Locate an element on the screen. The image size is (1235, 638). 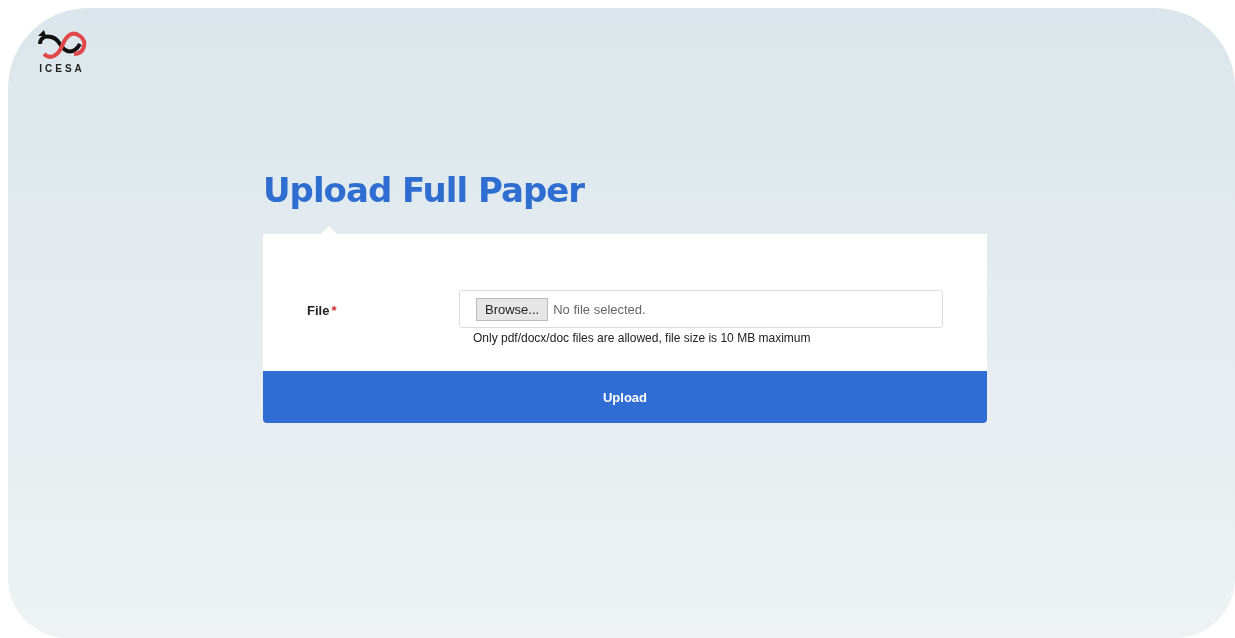
help-text: Only pdf/docx/doc files are allowed, file size is 10 MB maximum is located at coordinates (642, 338).